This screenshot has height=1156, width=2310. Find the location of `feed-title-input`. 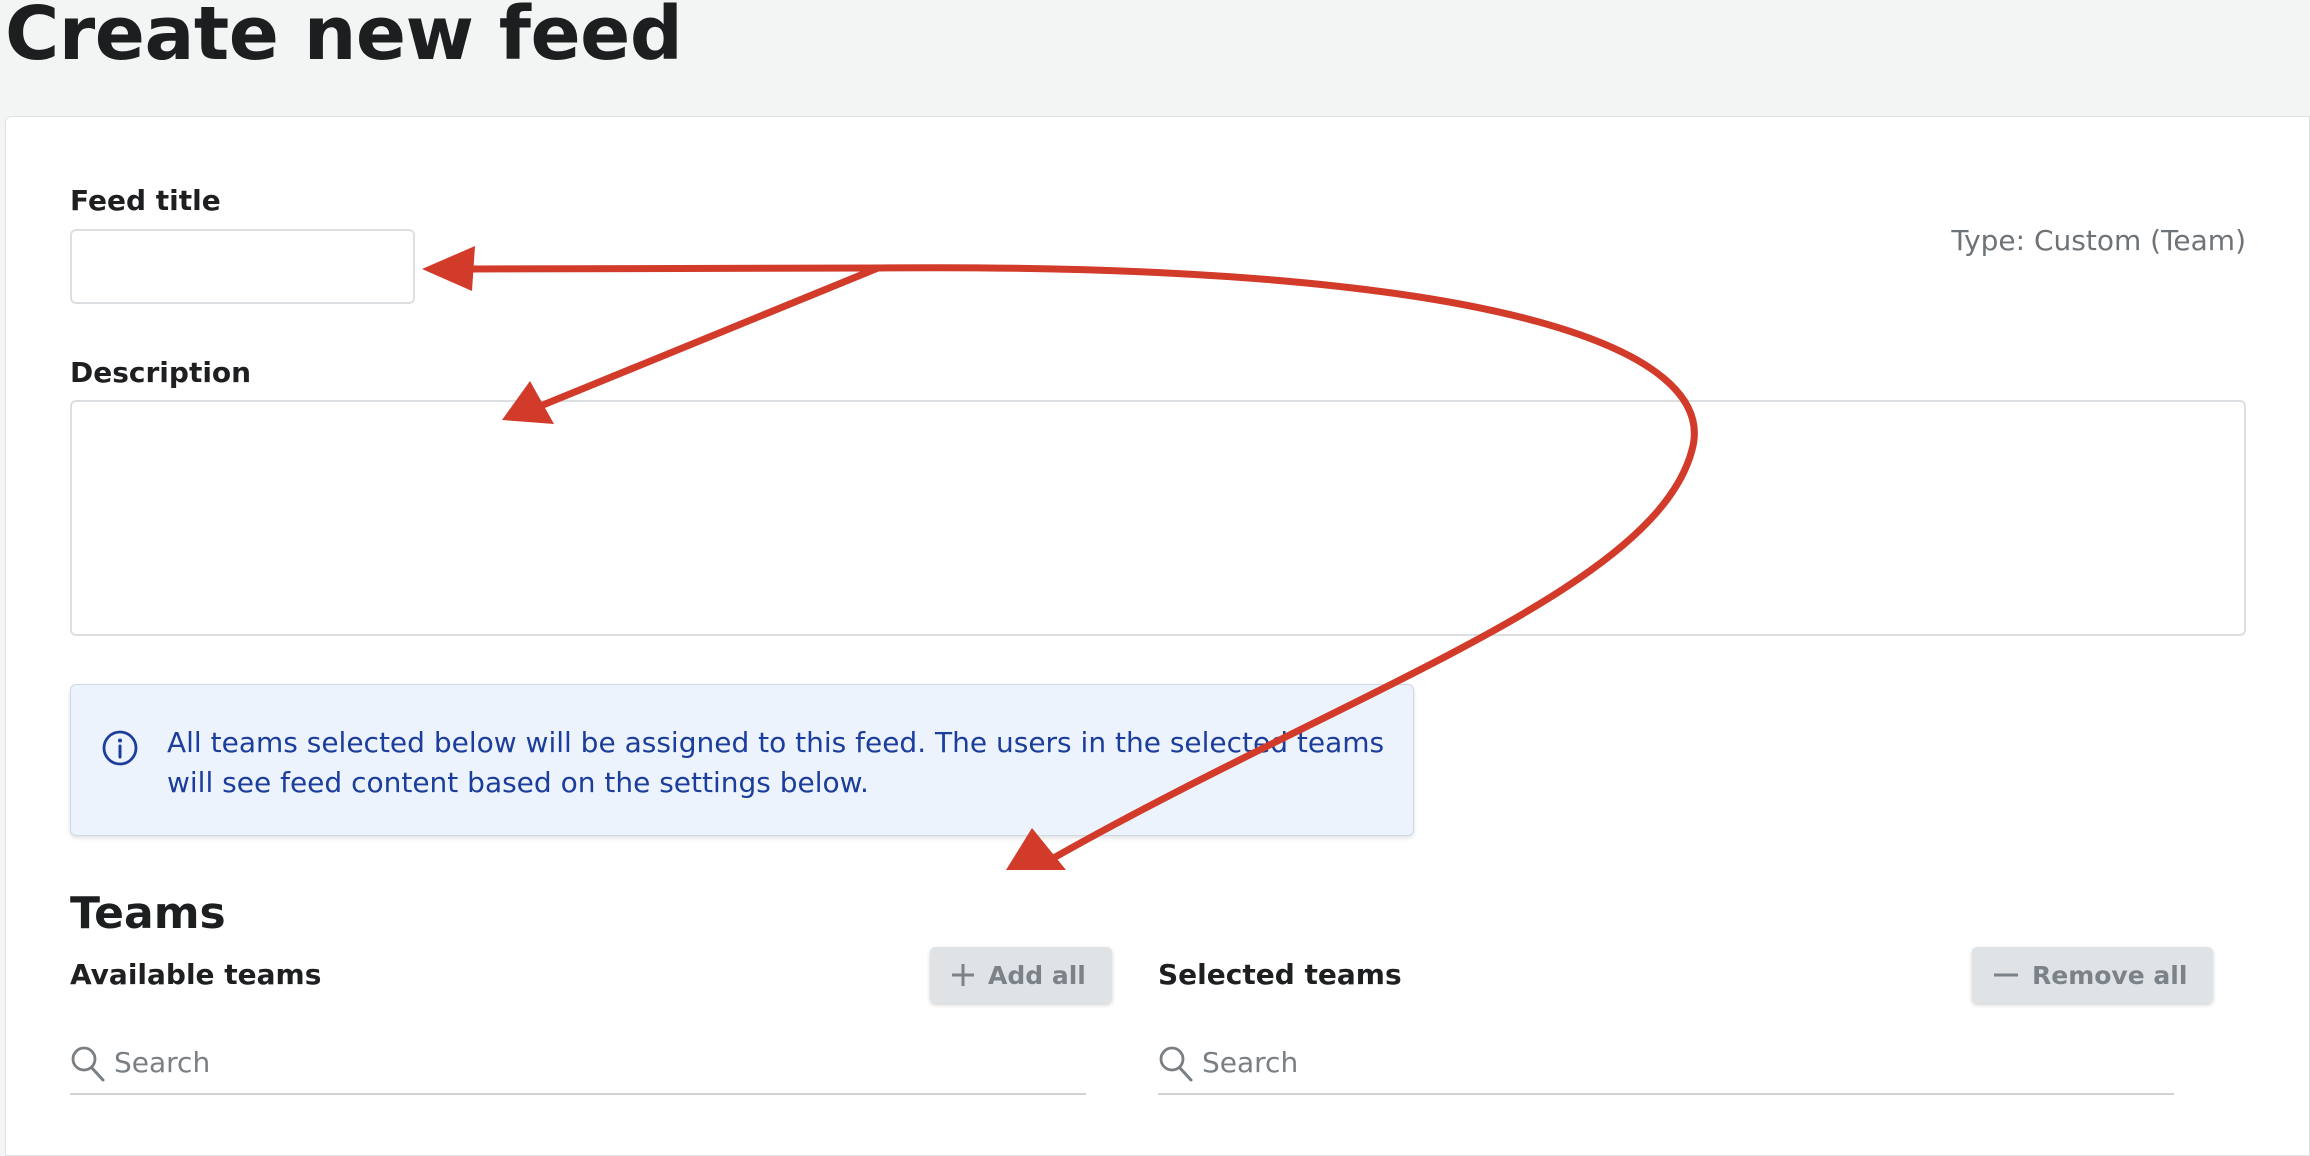

feed-title-input is located at coordinates (242, 266).